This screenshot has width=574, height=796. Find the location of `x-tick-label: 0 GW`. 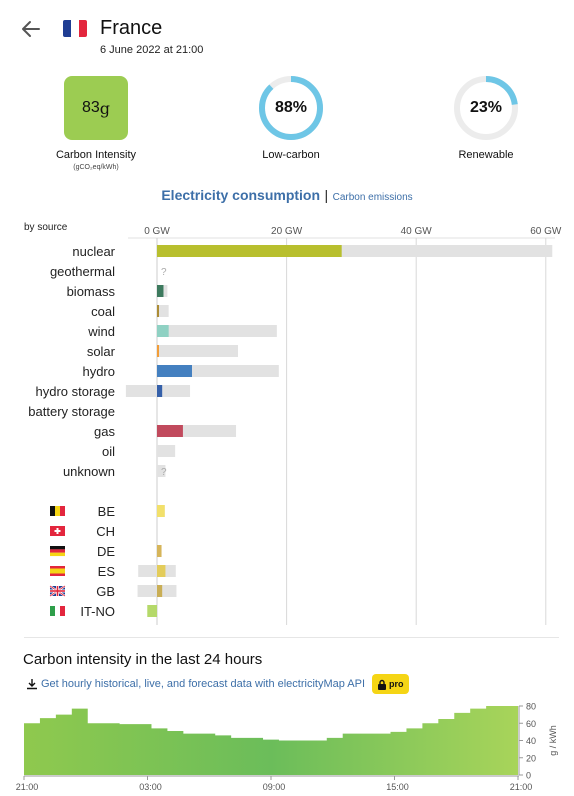

x-tick-label: 0 GW is located at coordinates (157, 231).